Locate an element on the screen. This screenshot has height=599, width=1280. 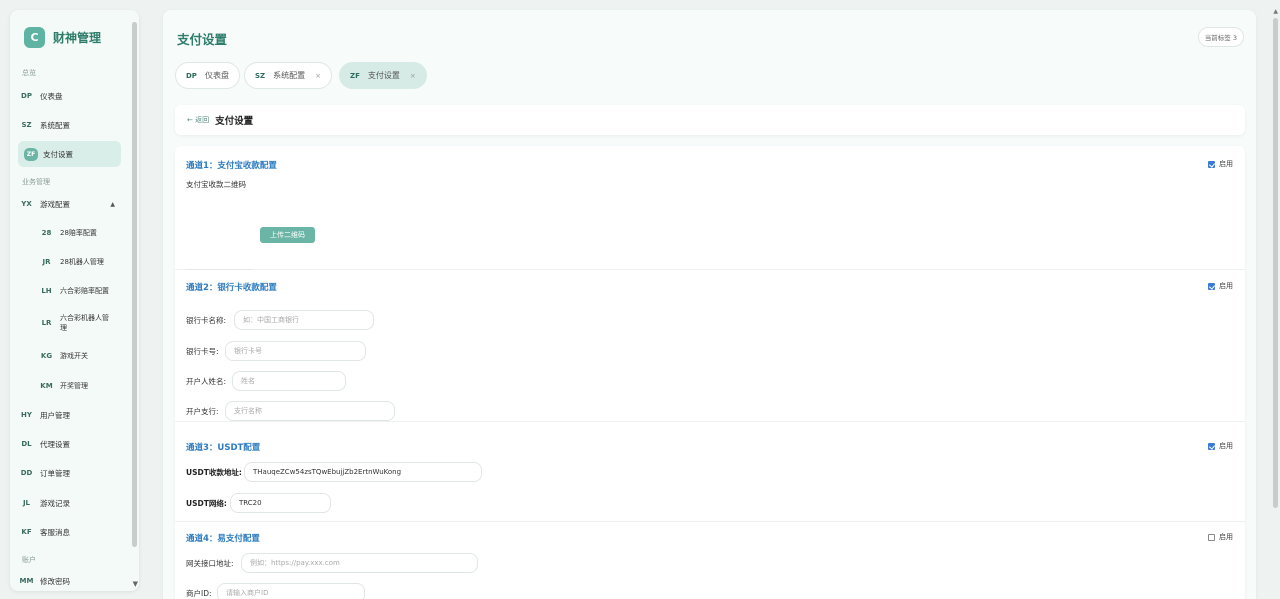
sidebar-item-user-management: HY 用户管理 is located at coordinates (70, 415).